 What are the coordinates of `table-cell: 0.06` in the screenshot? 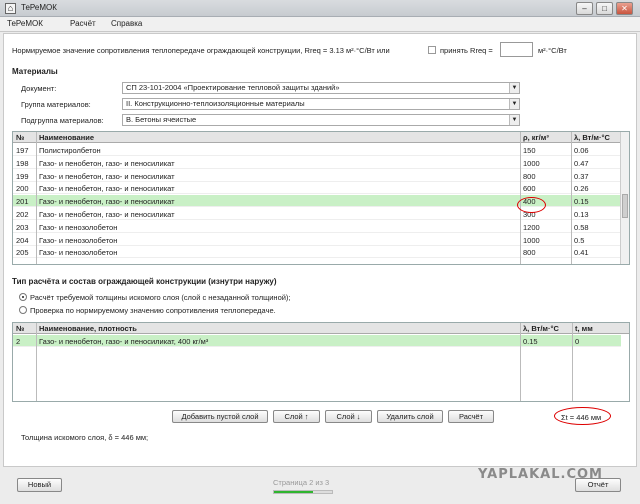 It's located at (581, 150).